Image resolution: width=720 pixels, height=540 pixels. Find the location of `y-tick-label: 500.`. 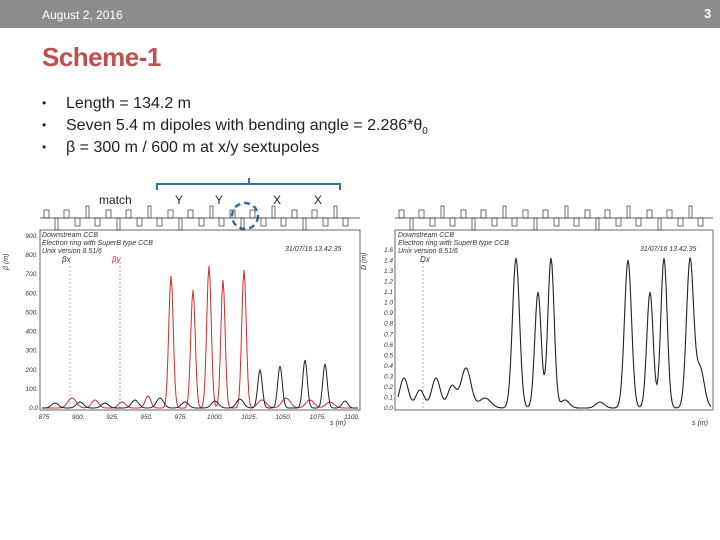

y-tick-label: 500. is located at coordinates (31, 312).